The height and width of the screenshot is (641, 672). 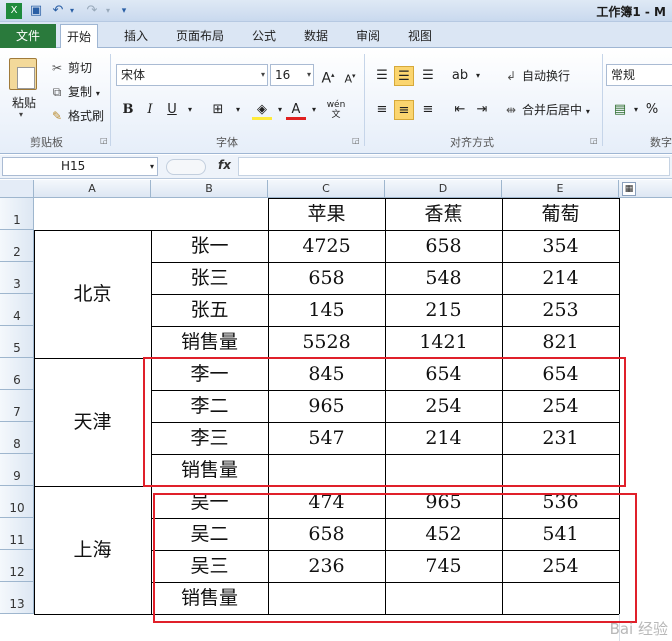 I want to click on merge-center-button: ⇹ 合并后居中 ▾, so click(x=547, y=110).